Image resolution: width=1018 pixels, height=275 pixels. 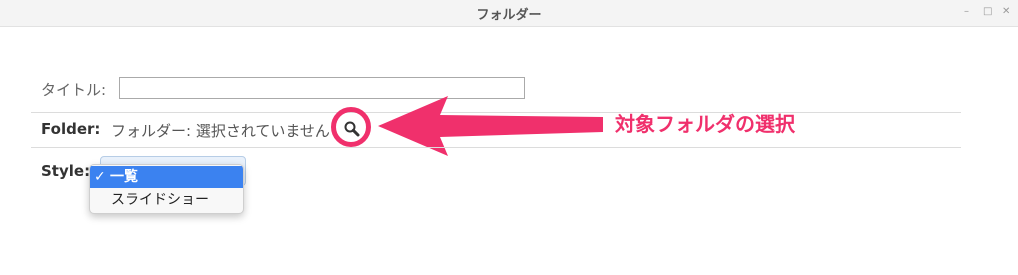 What do you see at coordinates (160, 200) in the screenshot?
I see `style-option-label: スライドショー` at bounding box center [160, 200].